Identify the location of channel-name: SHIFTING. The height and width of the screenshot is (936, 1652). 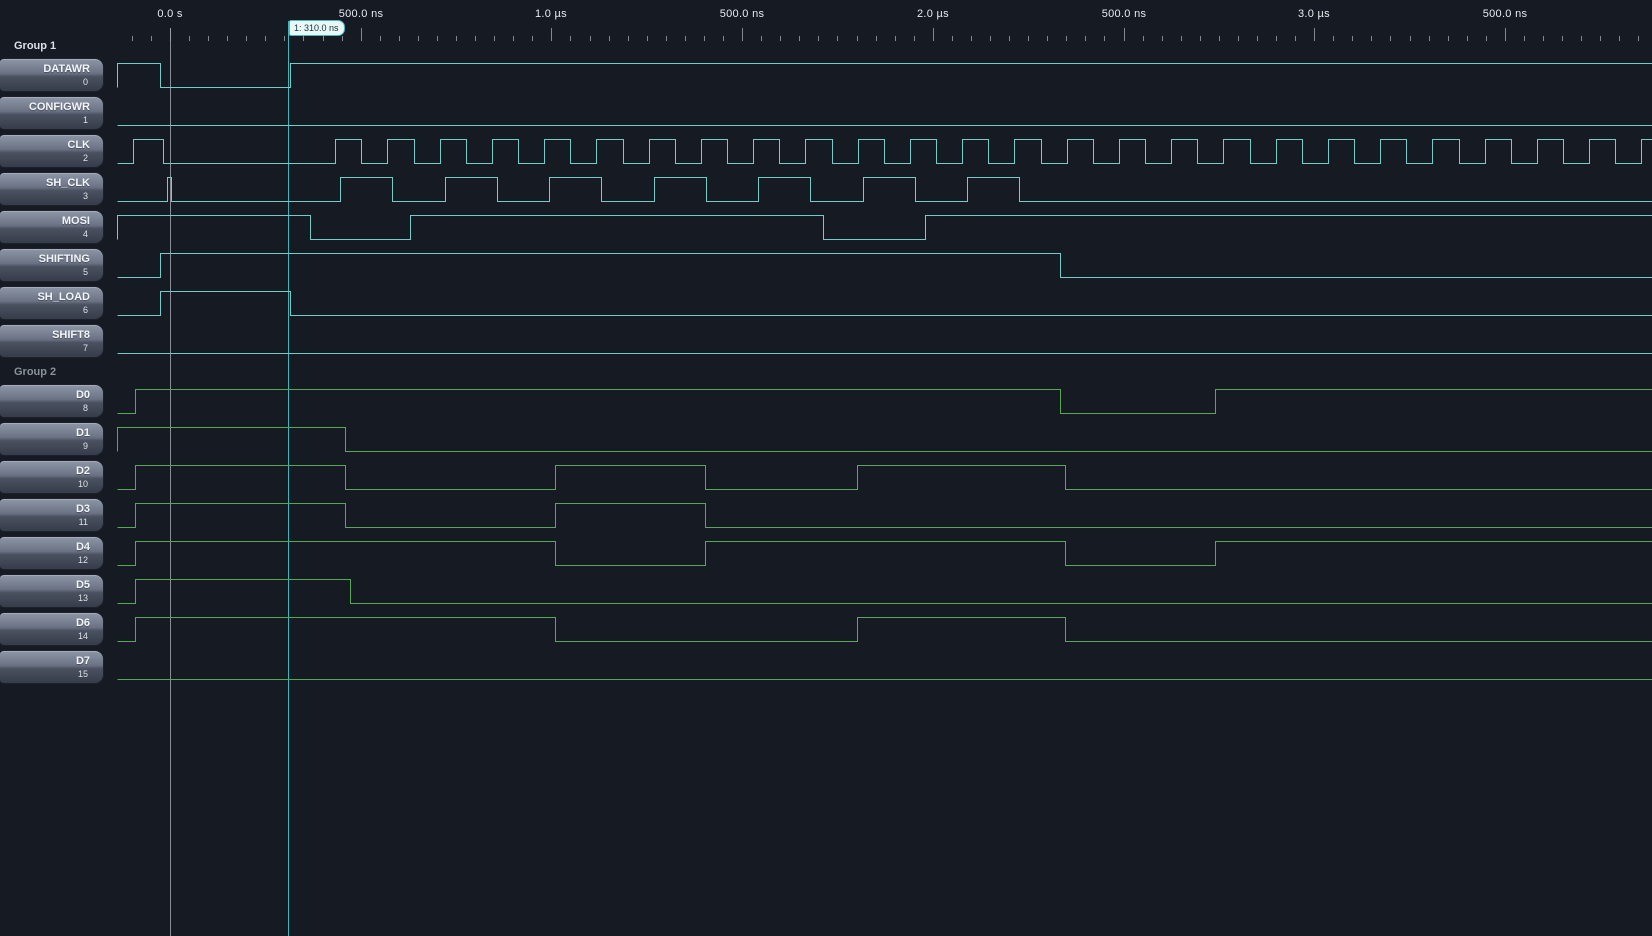
(64, 259).